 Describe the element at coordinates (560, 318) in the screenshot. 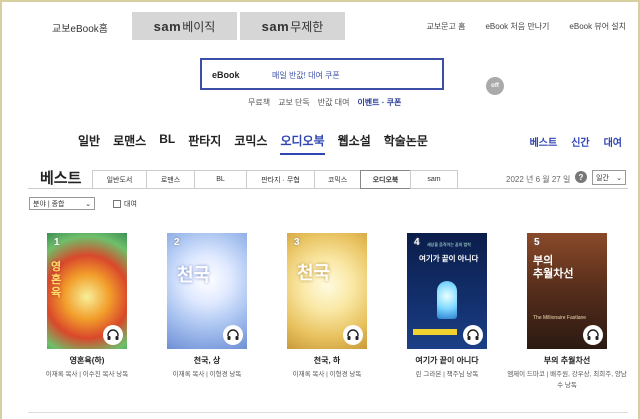

I see `cover-subtitle-text: The Millionaire Fastlane` at that location.